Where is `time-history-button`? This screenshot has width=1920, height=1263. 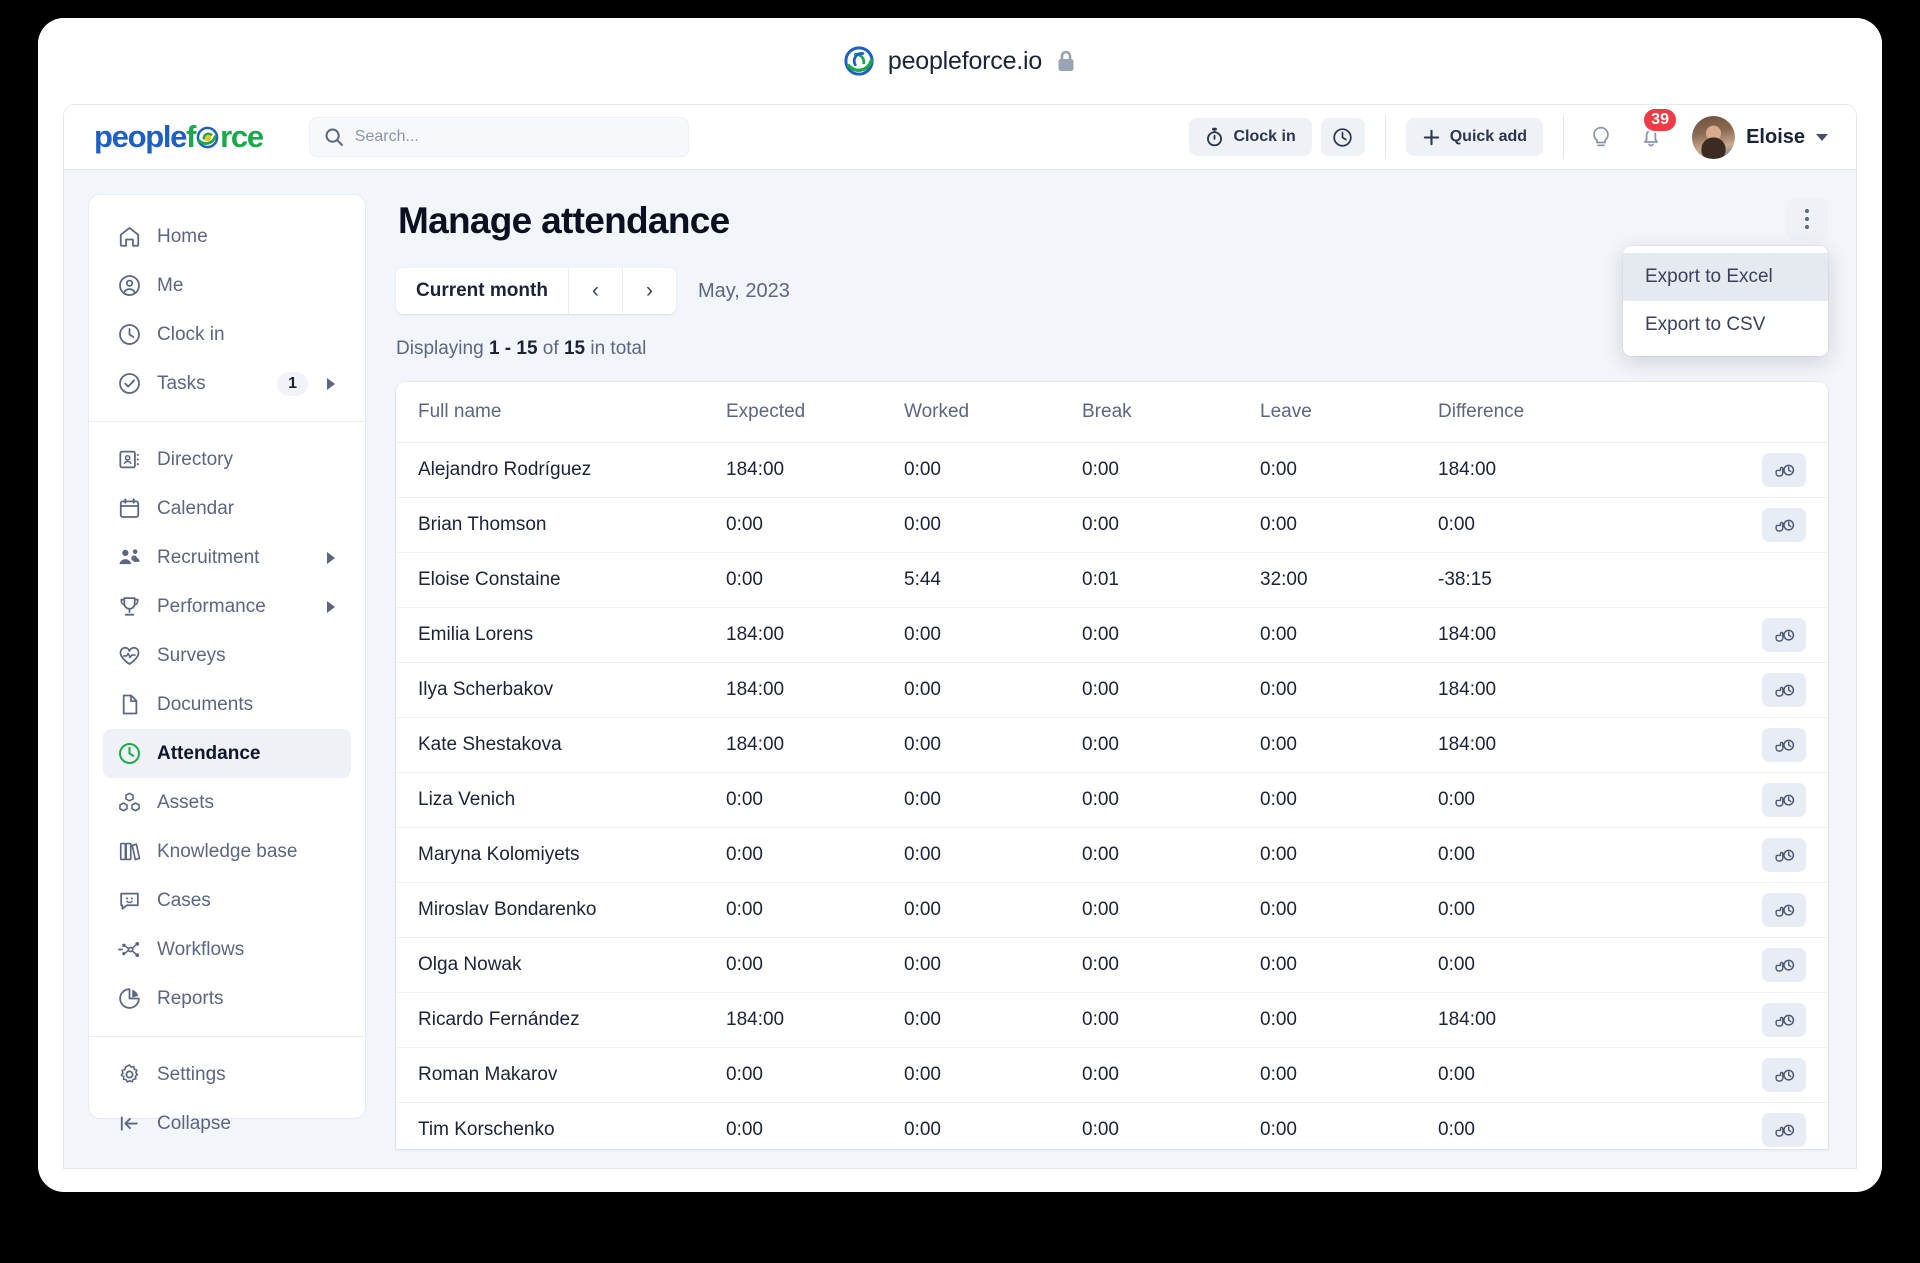
time-history-button is located at coordinates (1342, 137).